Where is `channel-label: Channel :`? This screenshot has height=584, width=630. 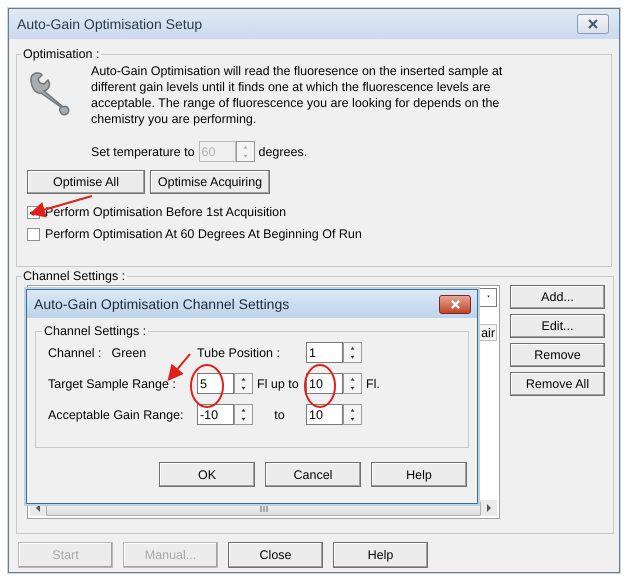 channel-label: Channel : is located at coordinates (75, 353).